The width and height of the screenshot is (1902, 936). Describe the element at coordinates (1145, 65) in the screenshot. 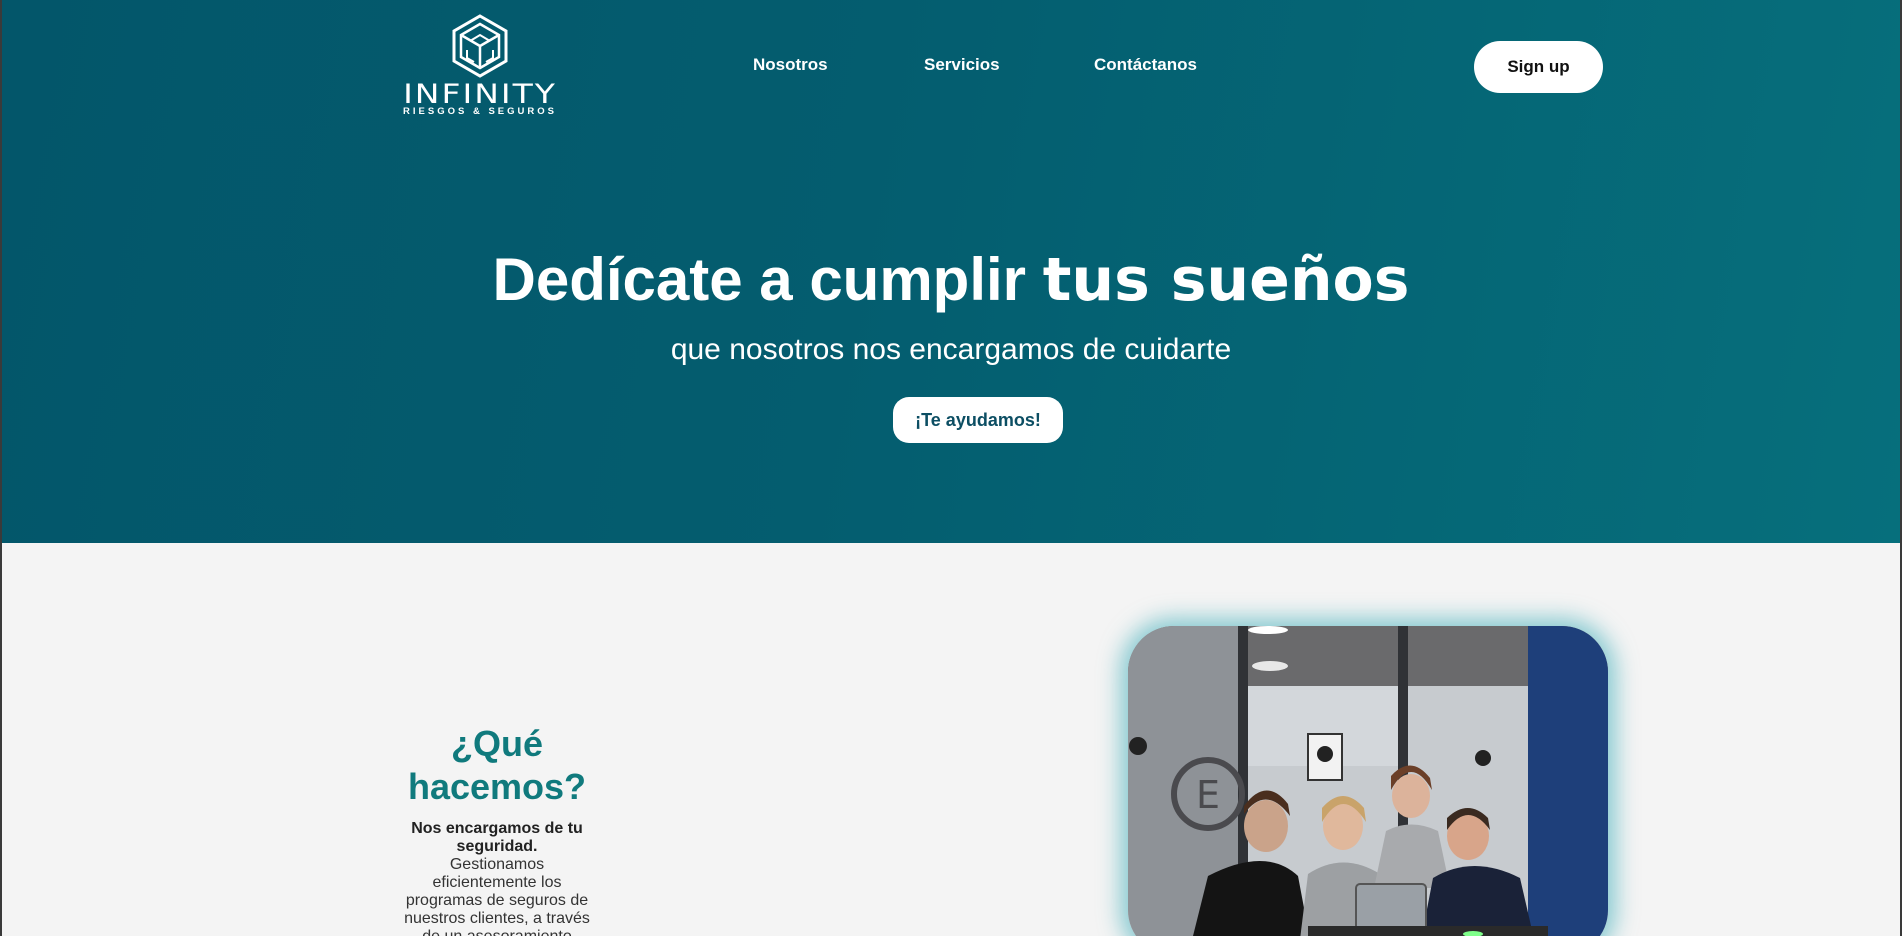

I see `nav-item-contactanos: Contáctanos` at that location.